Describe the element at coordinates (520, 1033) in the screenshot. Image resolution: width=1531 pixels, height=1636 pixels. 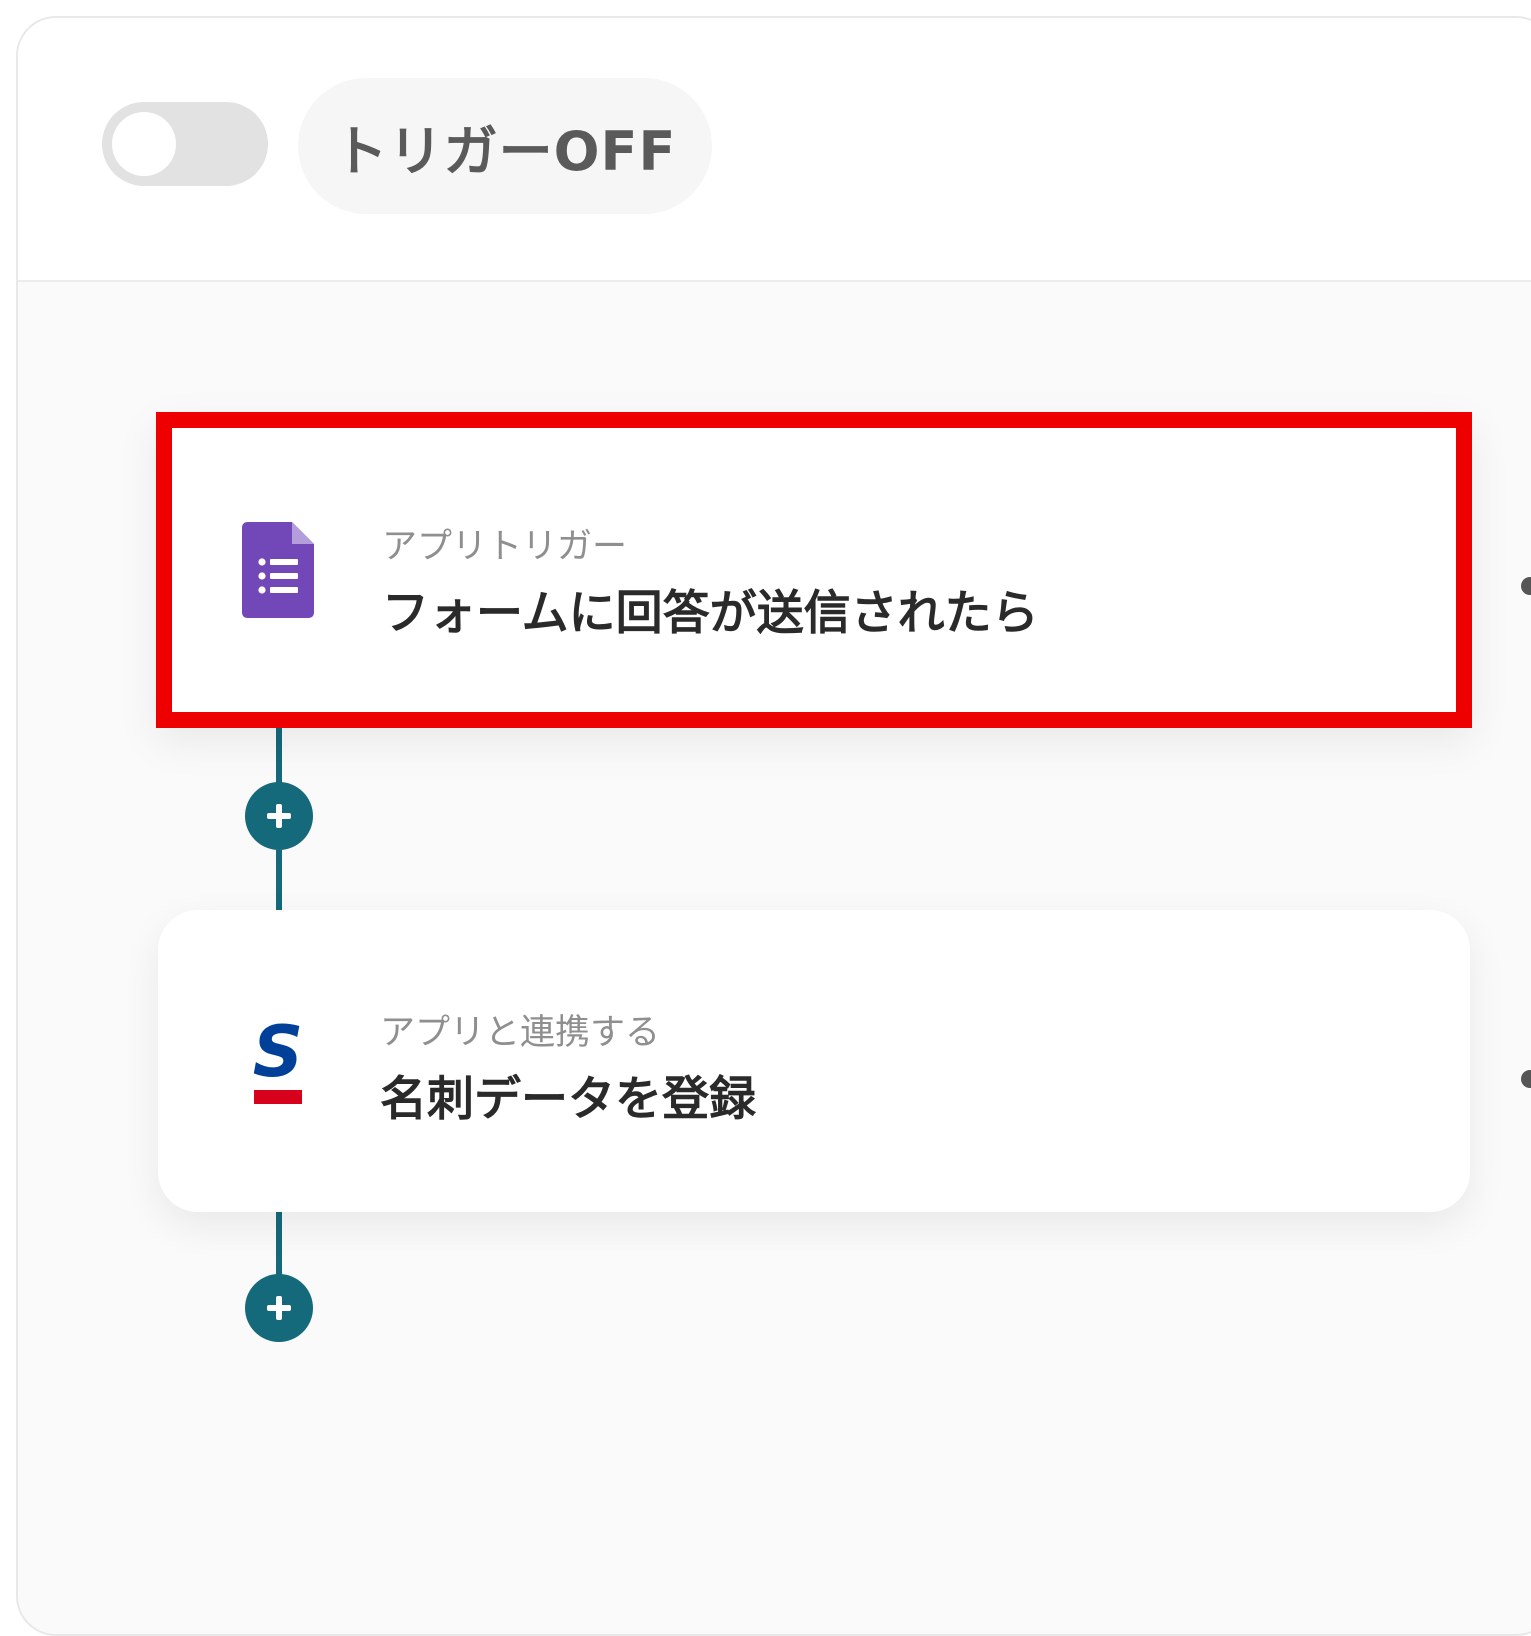
I see `step-type-label: アプリと連携する` at that location.